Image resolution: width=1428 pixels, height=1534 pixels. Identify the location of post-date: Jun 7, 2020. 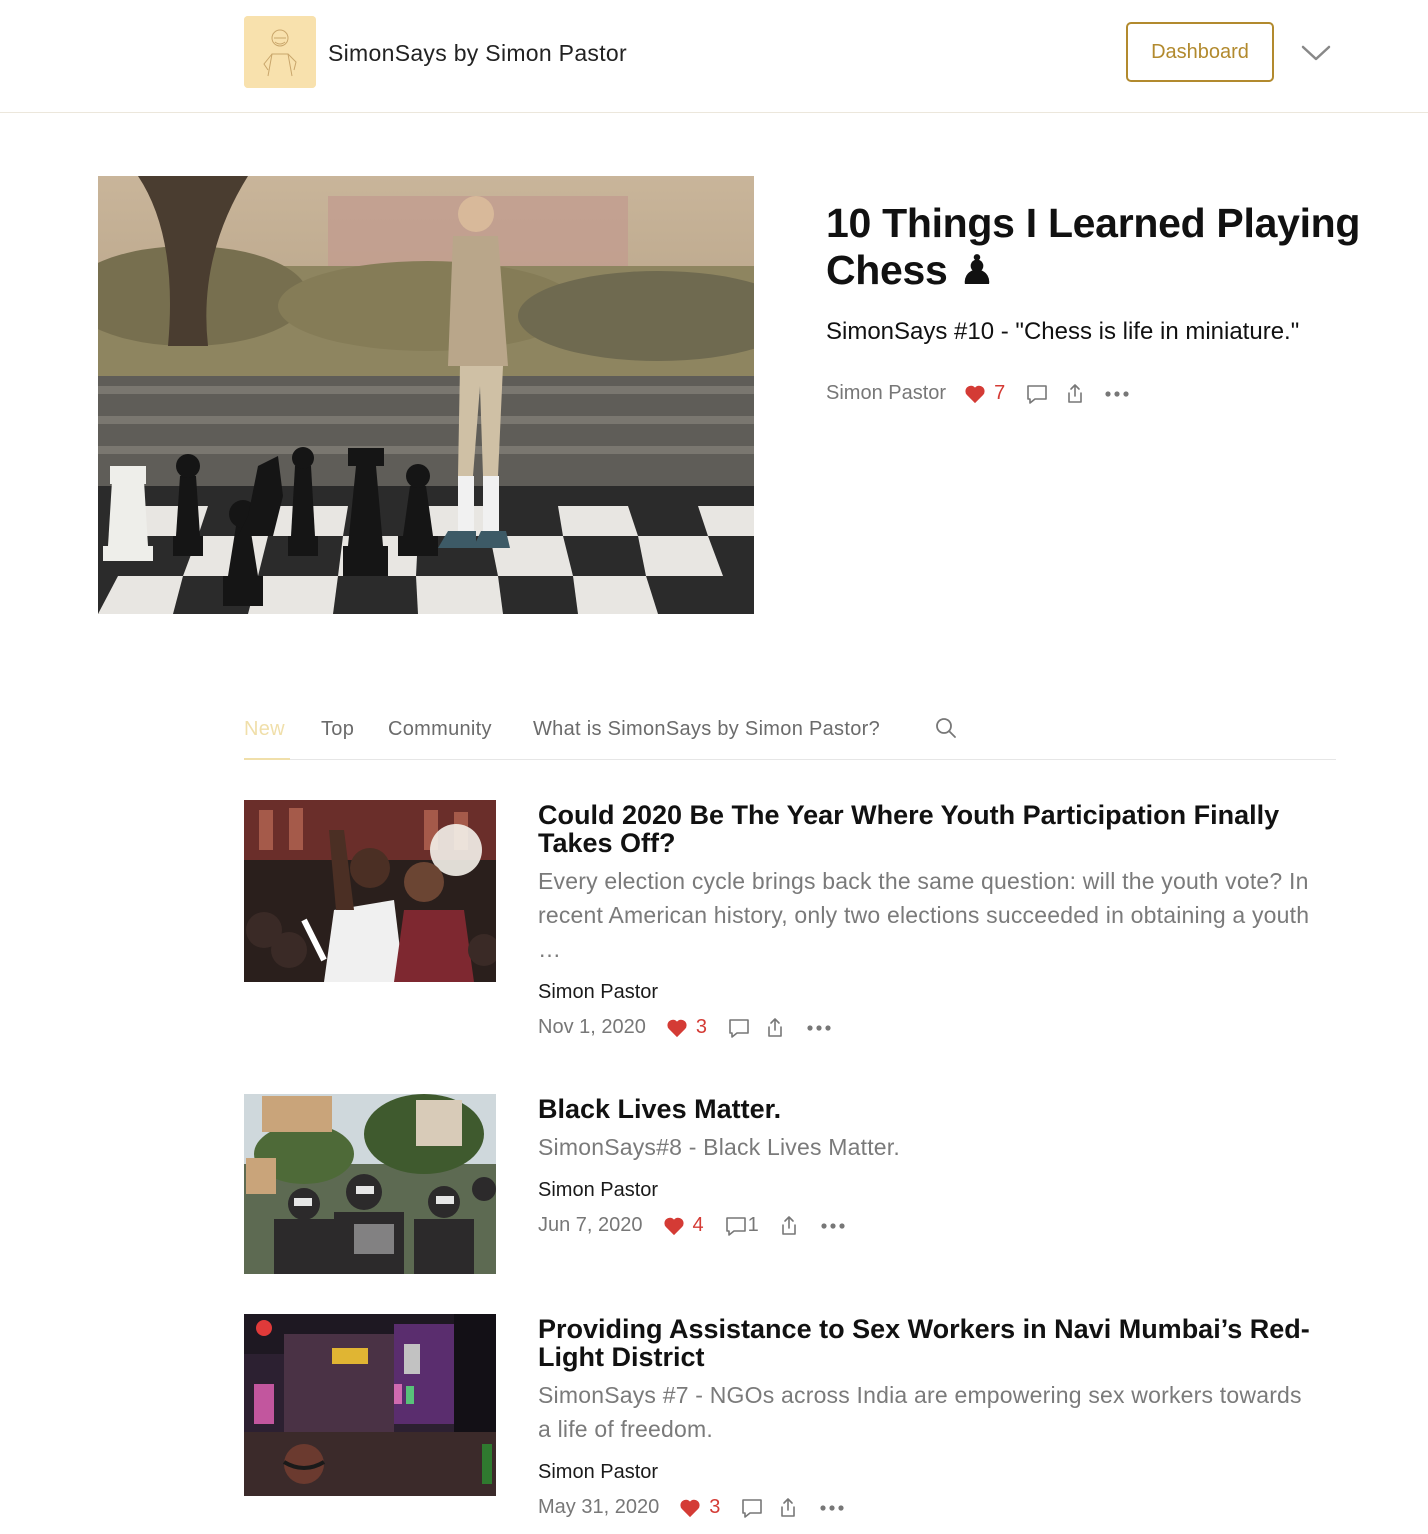
(590, 1225).